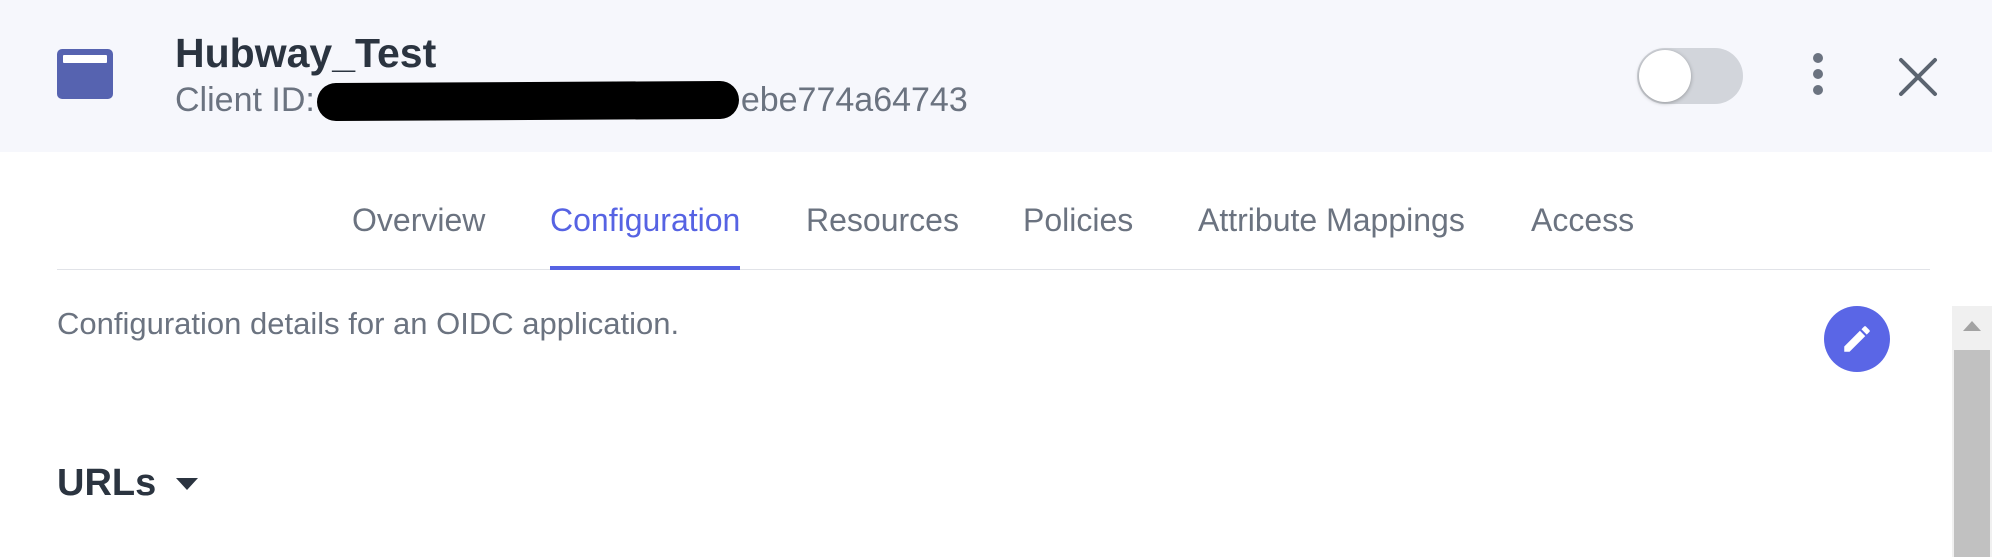 The width and height of the screenshot is (1992, 557). I want to click on scroll-thumb, so click(1972, 453).